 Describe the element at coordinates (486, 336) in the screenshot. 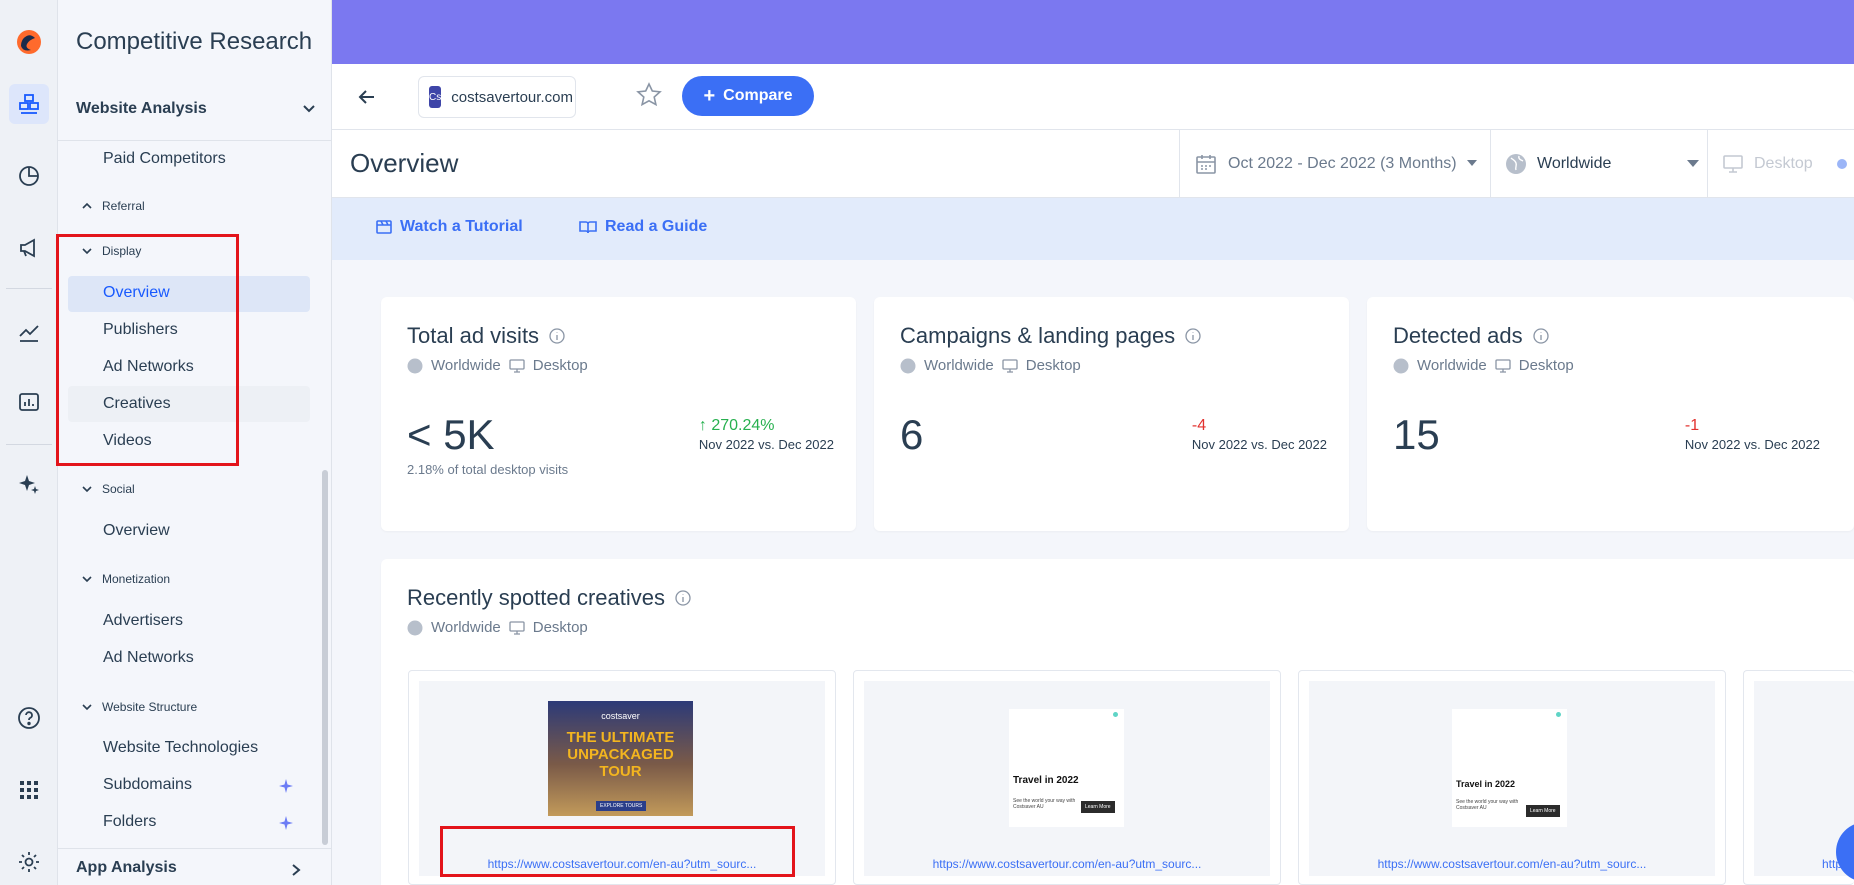

I see `card-title-row: Total ad visits` at that location.